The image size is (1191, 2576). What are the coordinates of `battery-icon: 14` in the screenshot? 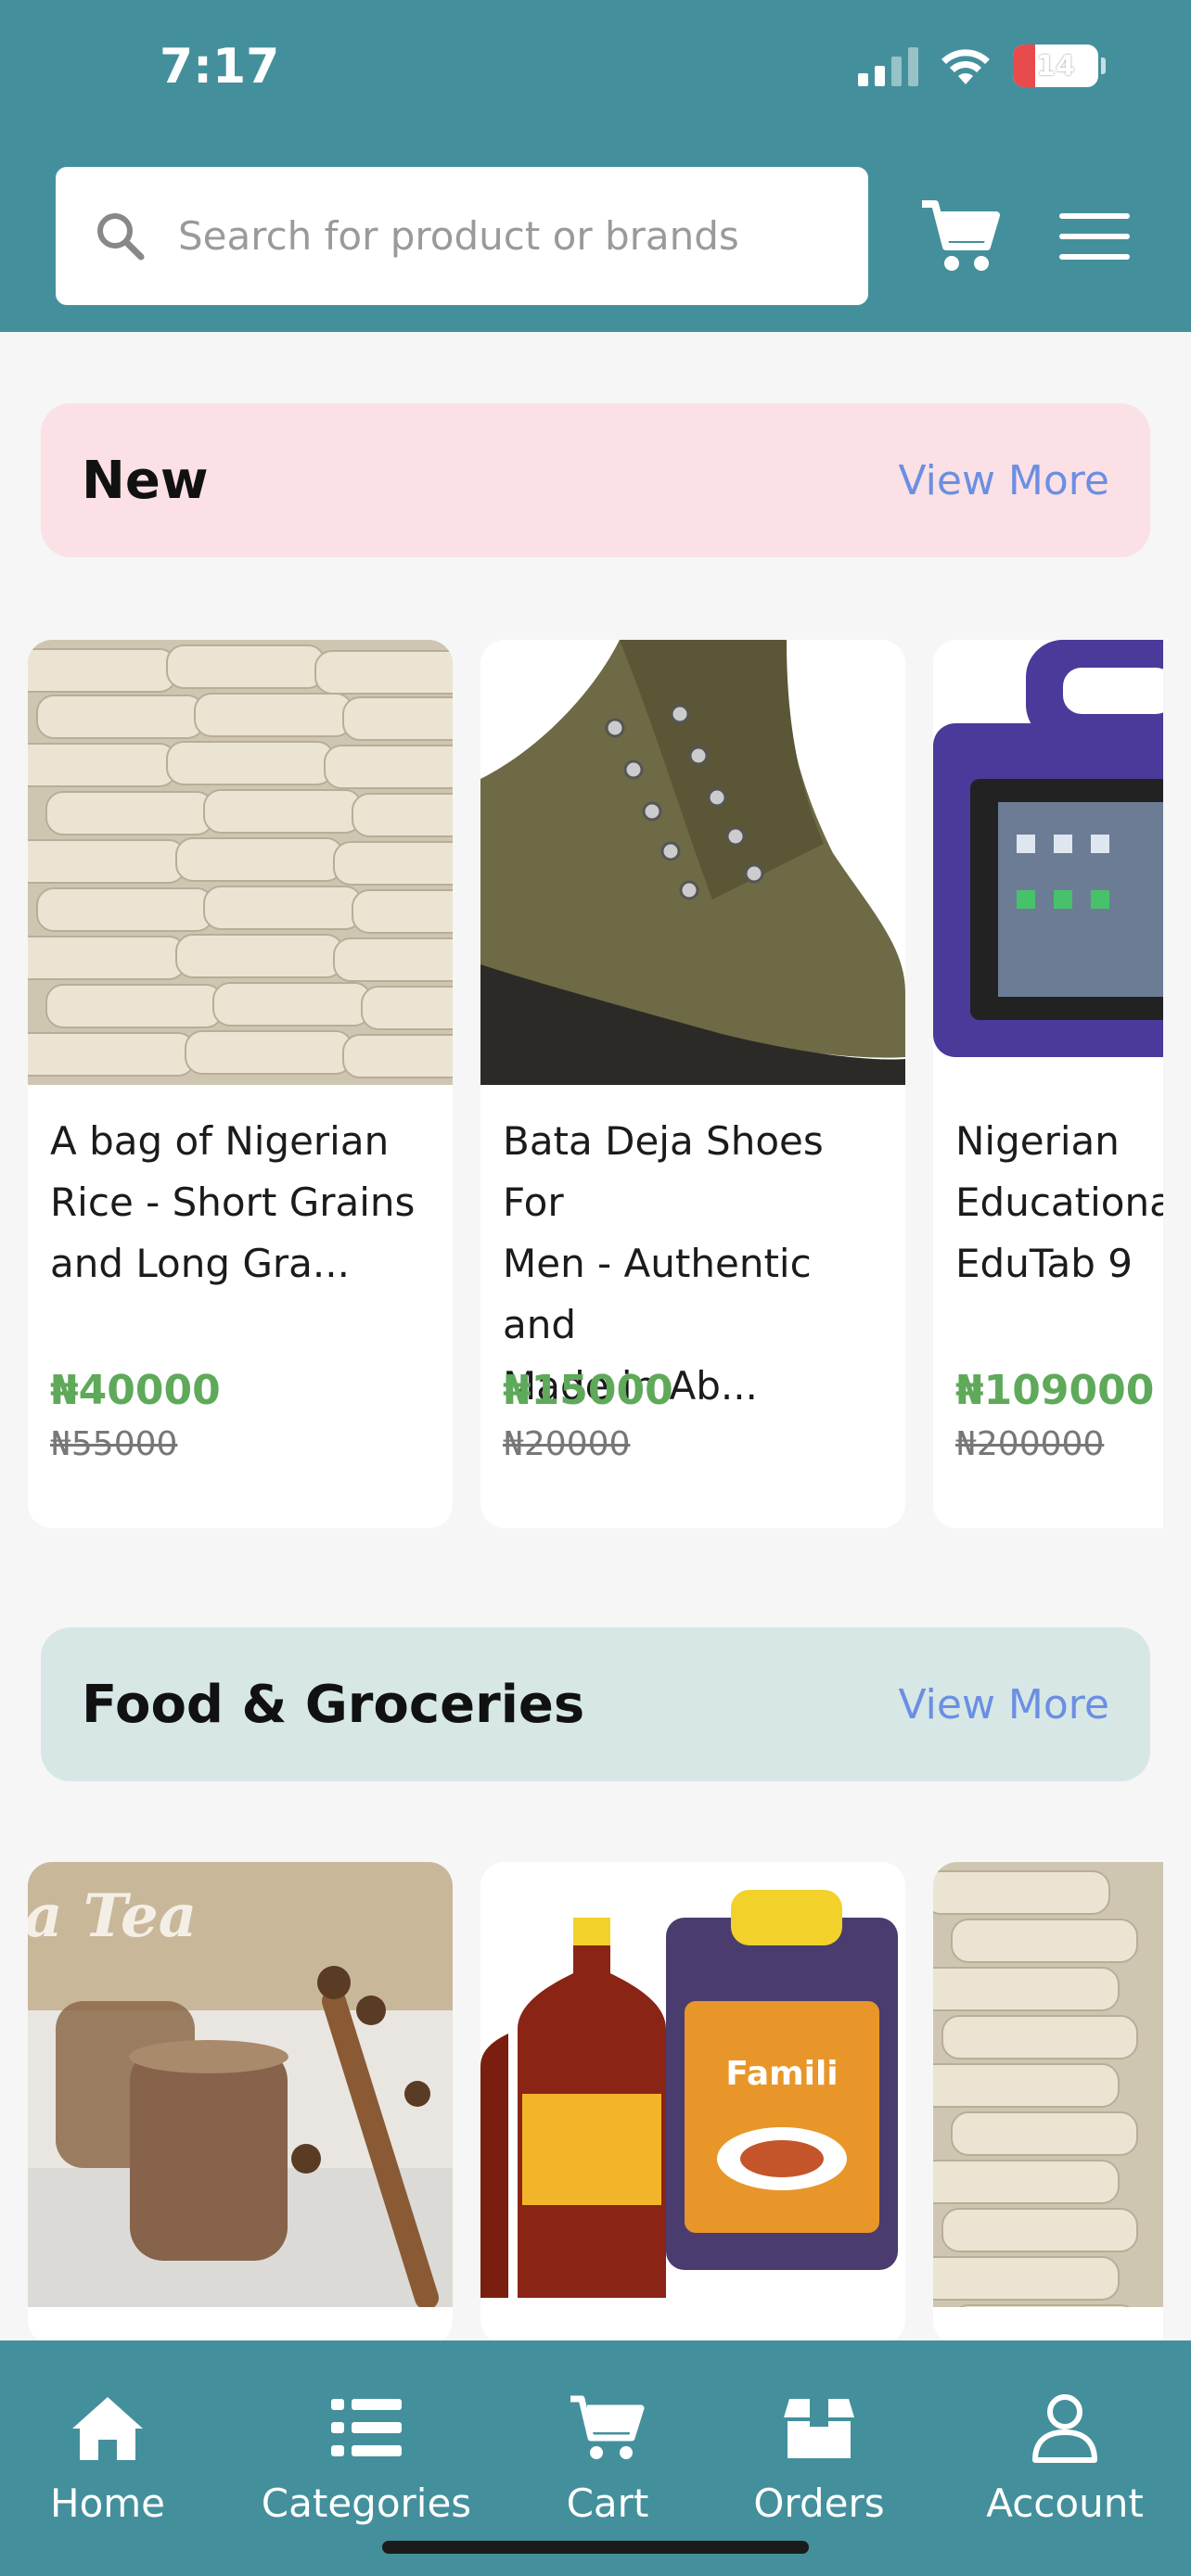 It's located at (1059, 66).